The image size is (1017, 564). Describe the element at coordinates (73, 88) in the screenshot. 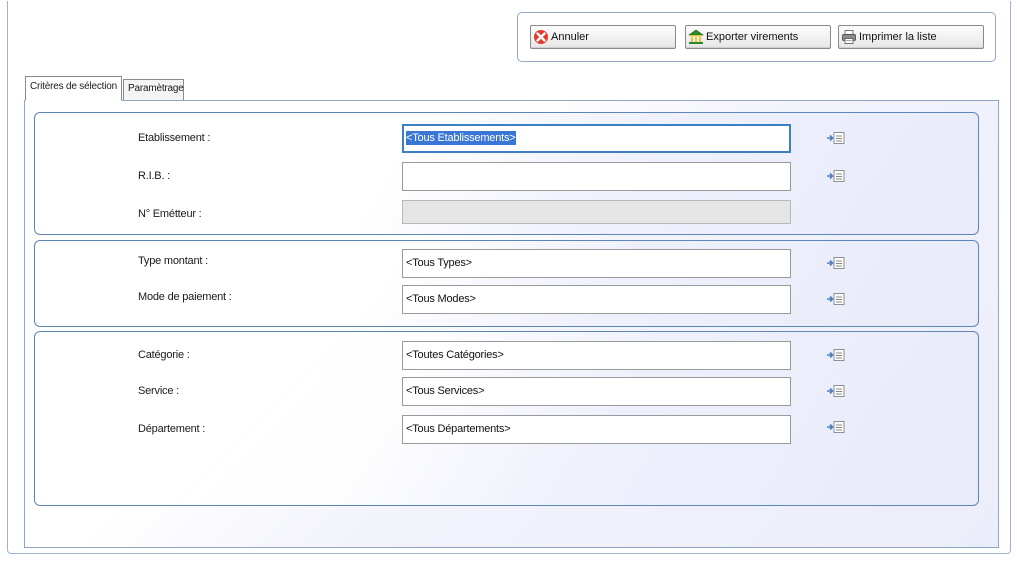

I see `tab-criteres: Critères de sélection` at that location.